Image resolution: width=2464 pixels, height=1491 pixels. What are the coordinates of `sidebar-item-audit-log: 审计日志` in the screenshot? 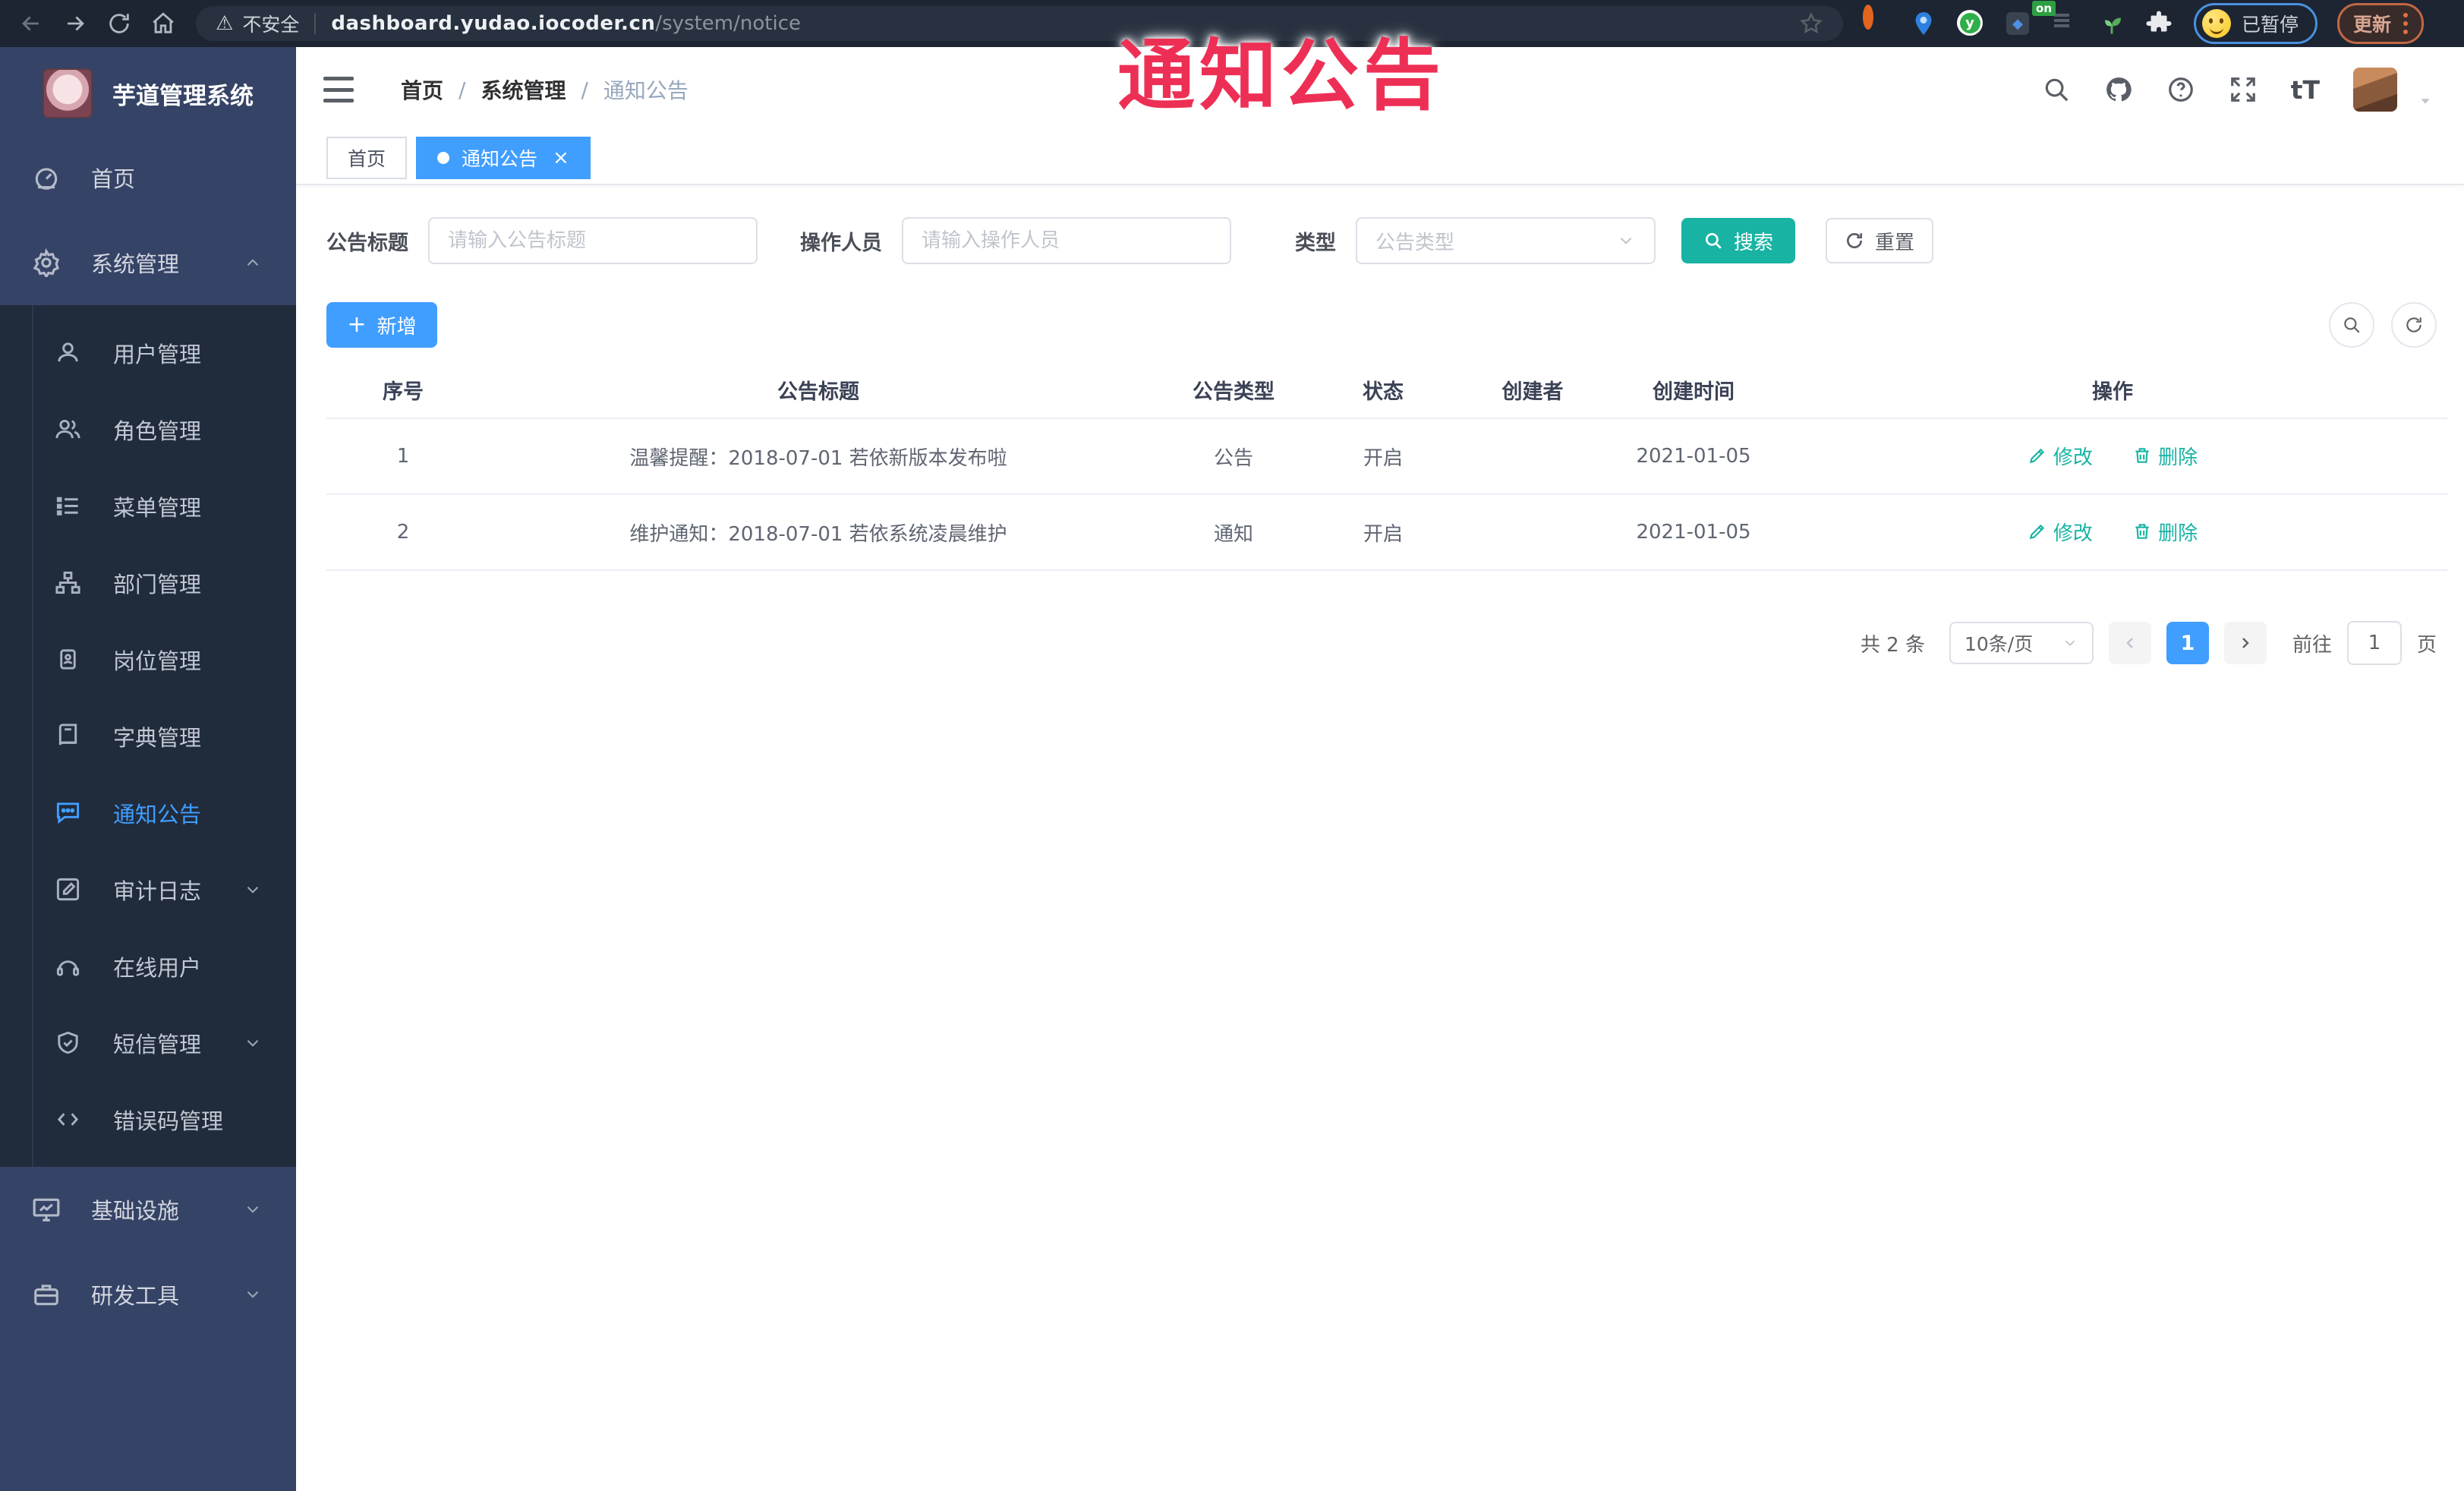 It's located at (148, 889).